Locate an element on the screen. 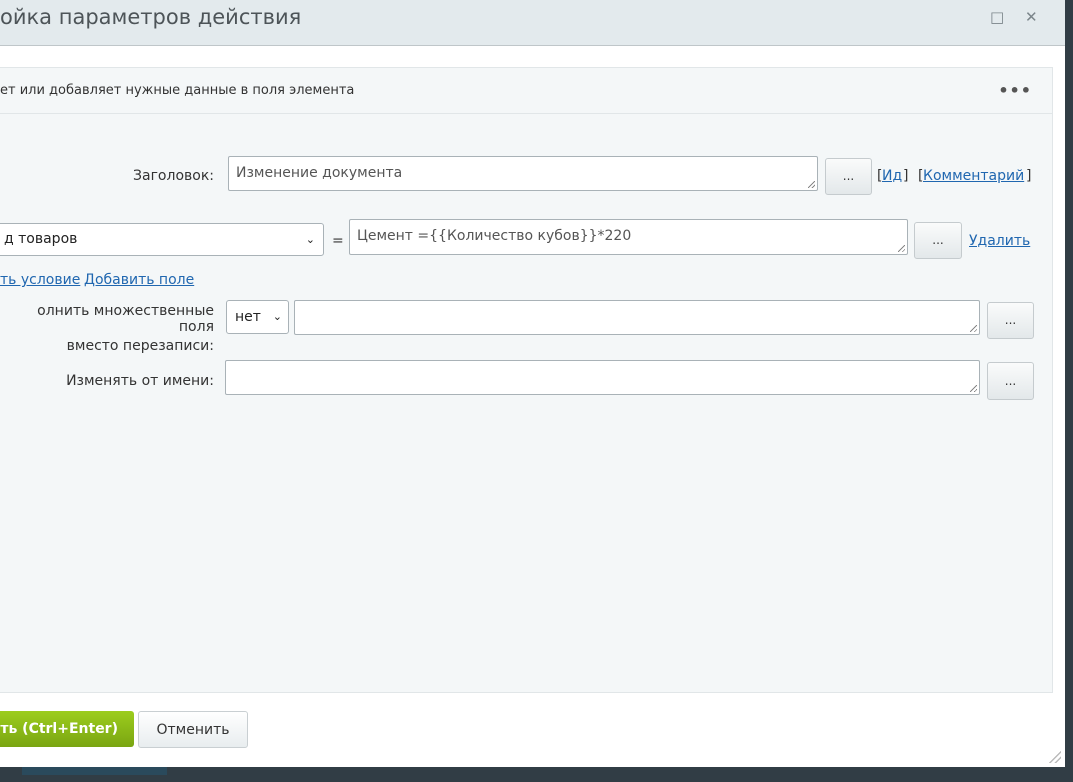 The height and width of the screenshot is (782, 1073). field-select: д товаров ⌄ is located at coordinates (162, 239).